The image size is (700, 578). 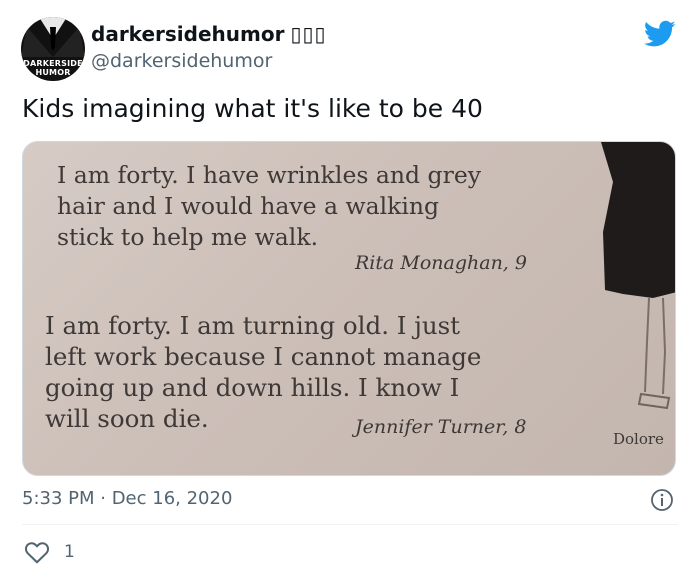 I want to click on tweet-timestamp: 5:33 PM · Dec 16, 2020, so click(x=127, y=498).